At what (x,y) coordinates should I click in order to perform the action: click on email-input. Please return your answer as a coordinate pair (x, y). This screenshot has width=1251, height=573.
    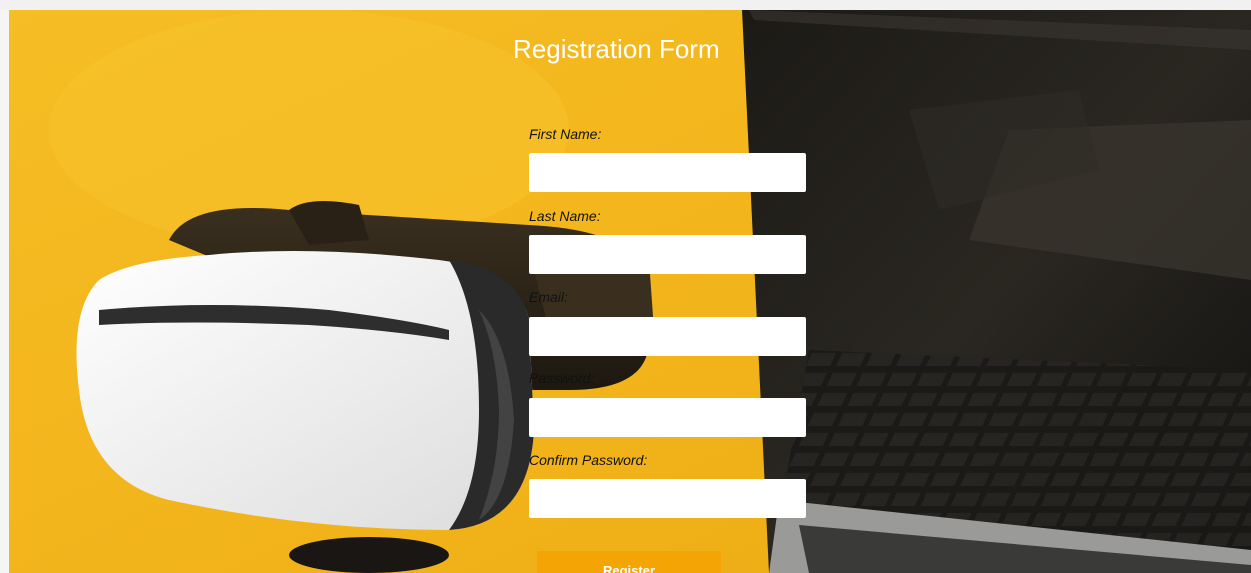
    Looking at the image, I should click on (667, 336).